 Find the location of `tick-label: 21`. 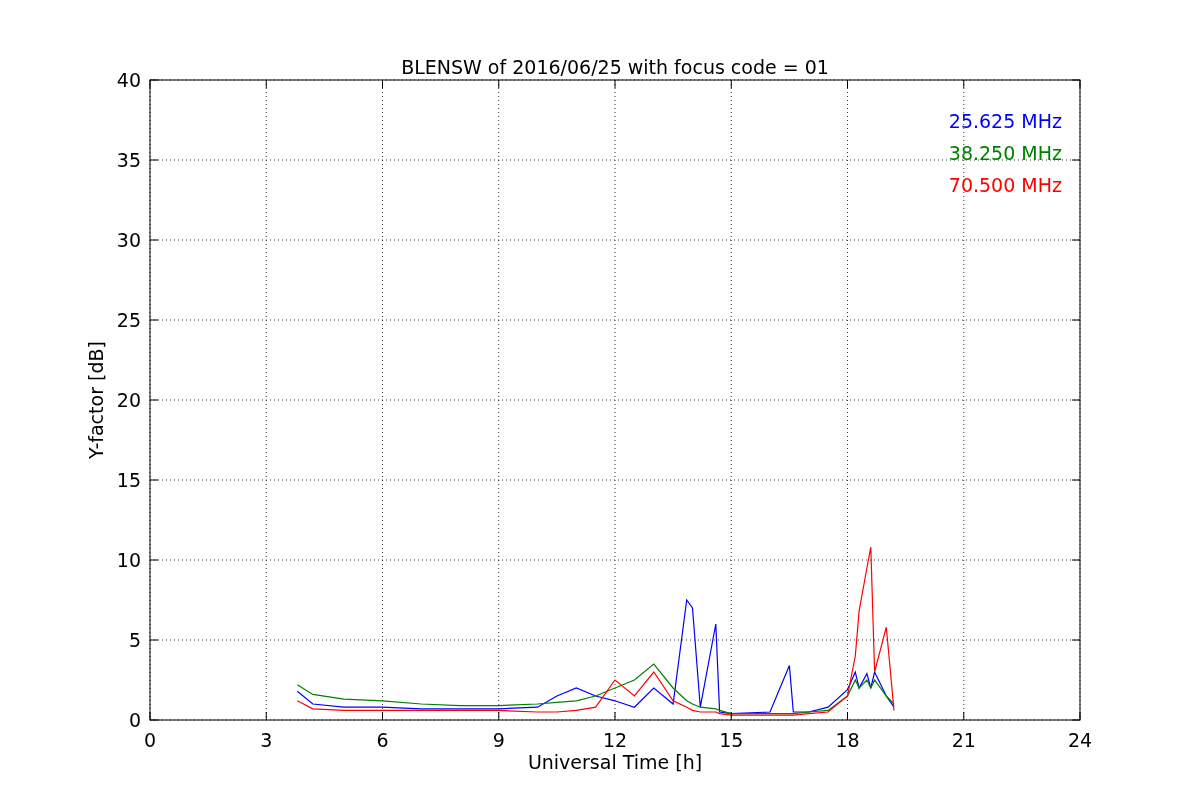

tick-label: 21 is located at coordinates (963, 740).